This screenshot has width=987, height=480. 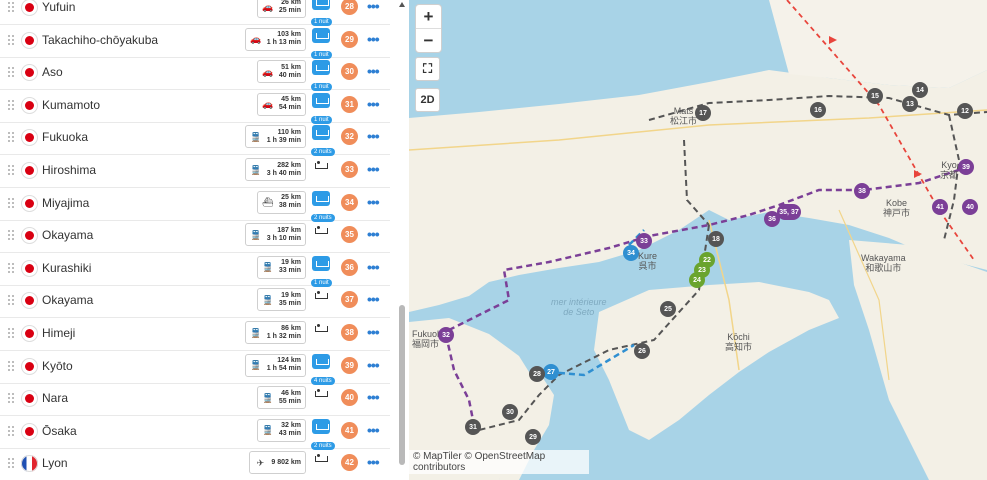 I want to click on scroll-up-icon, so click(x=402, y=4).